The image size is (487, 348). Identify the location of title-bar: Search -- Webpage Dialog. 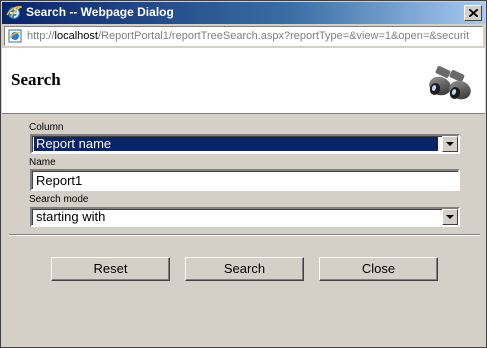
(243, 13).